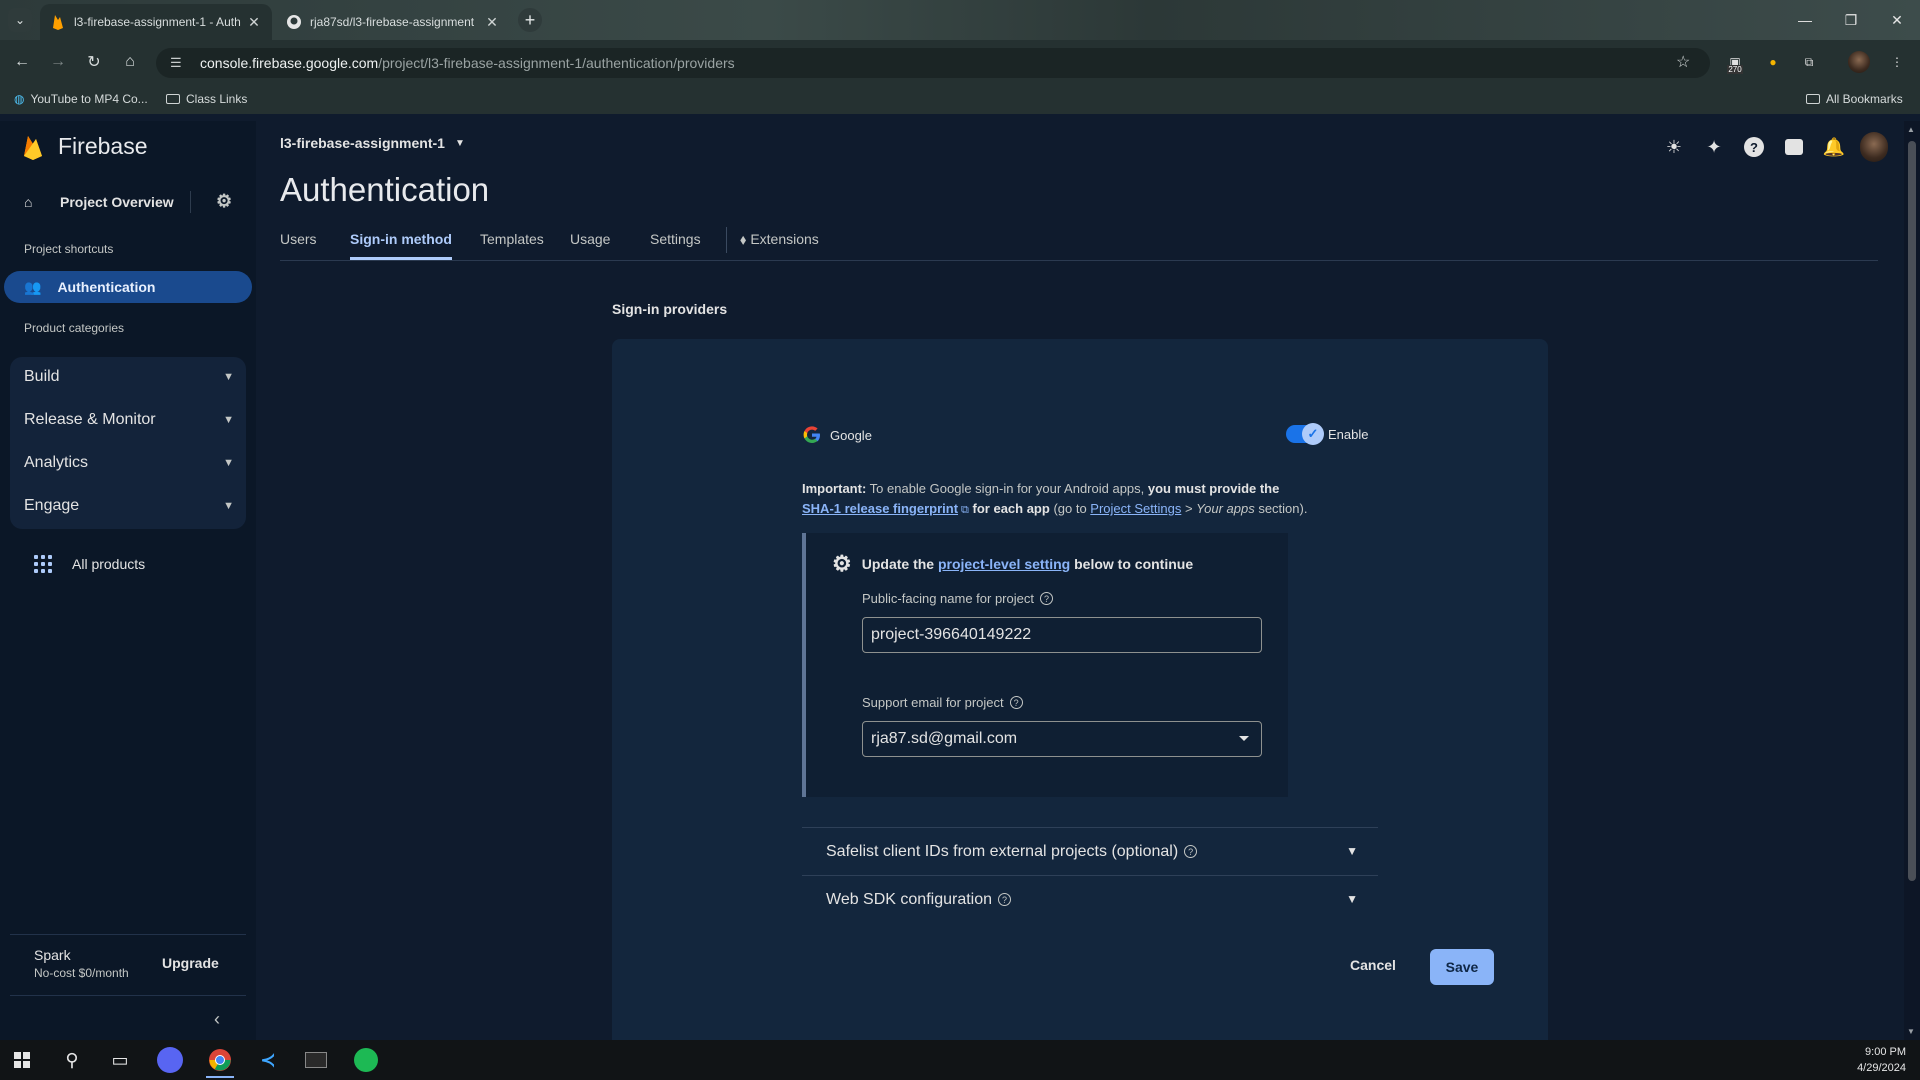 The image size is (1920, 1080). I want to click on search-icon: ⚲, so click(72, 1060).